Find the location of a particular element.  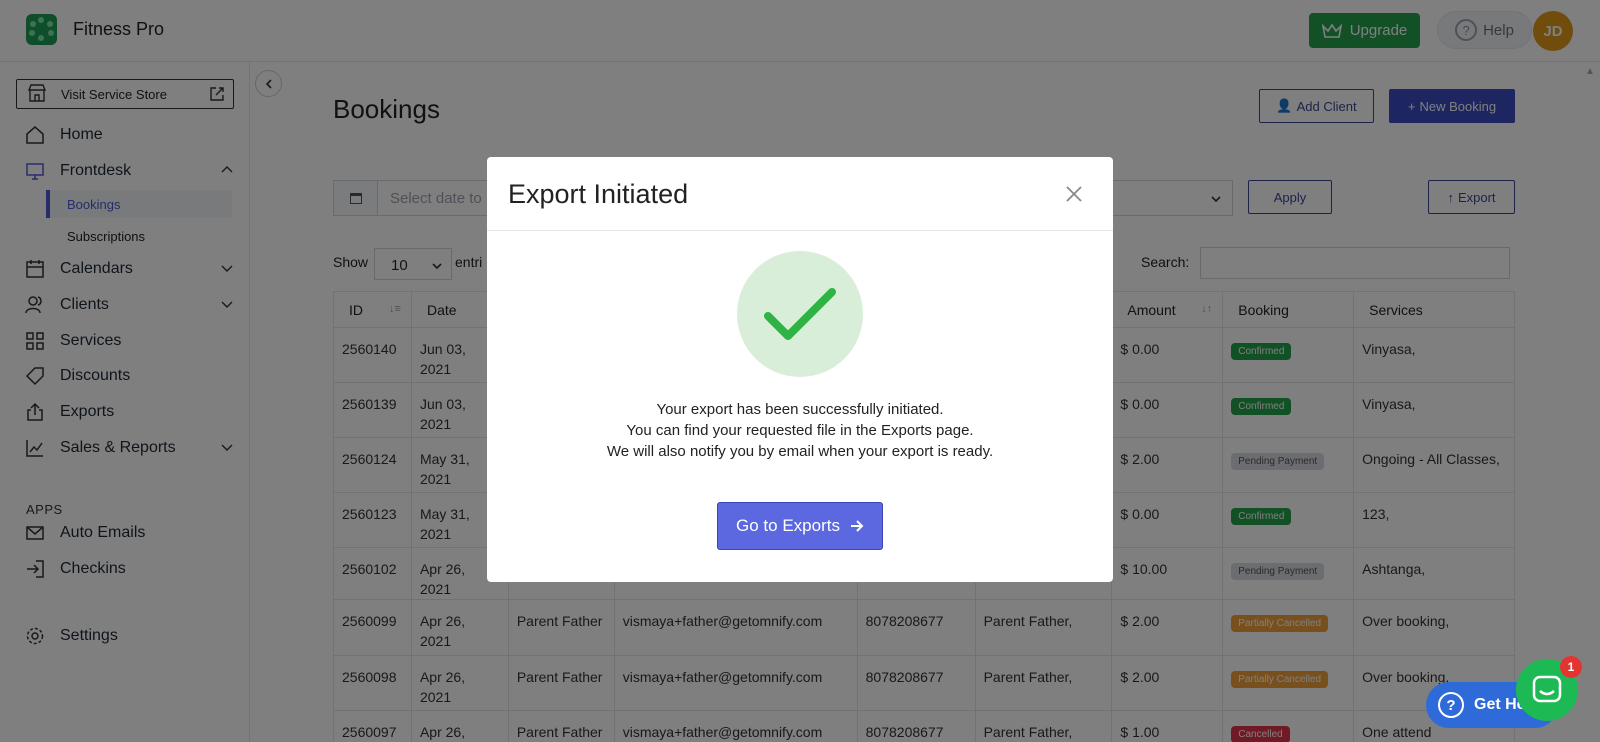

modal-header: Export Initiated is located at coordinates (800, 194).